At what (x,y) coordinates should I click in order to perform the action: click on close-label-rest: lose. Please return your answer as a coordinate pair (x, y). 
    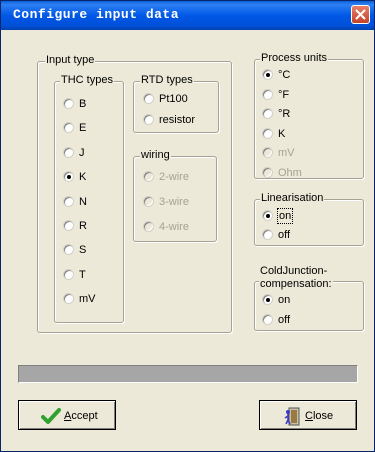
    Looking at the image, I should click on (323, 416).